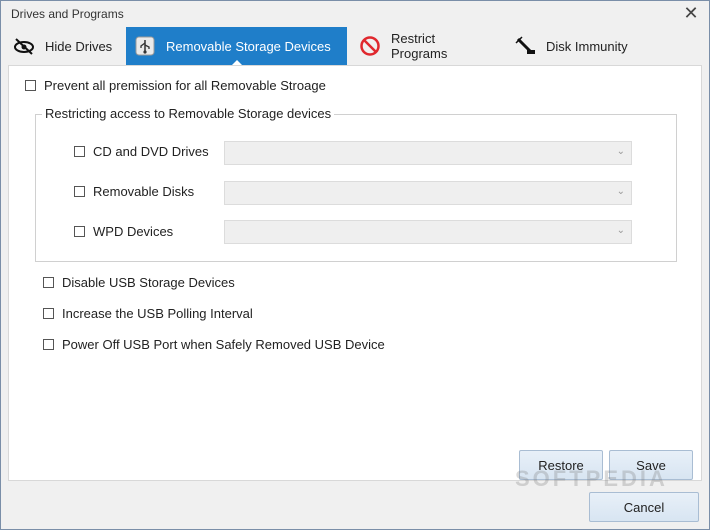 The height and width of the screenshot is (530, 710). I want to click on cancel-button: Cancel, so click(644, 507).